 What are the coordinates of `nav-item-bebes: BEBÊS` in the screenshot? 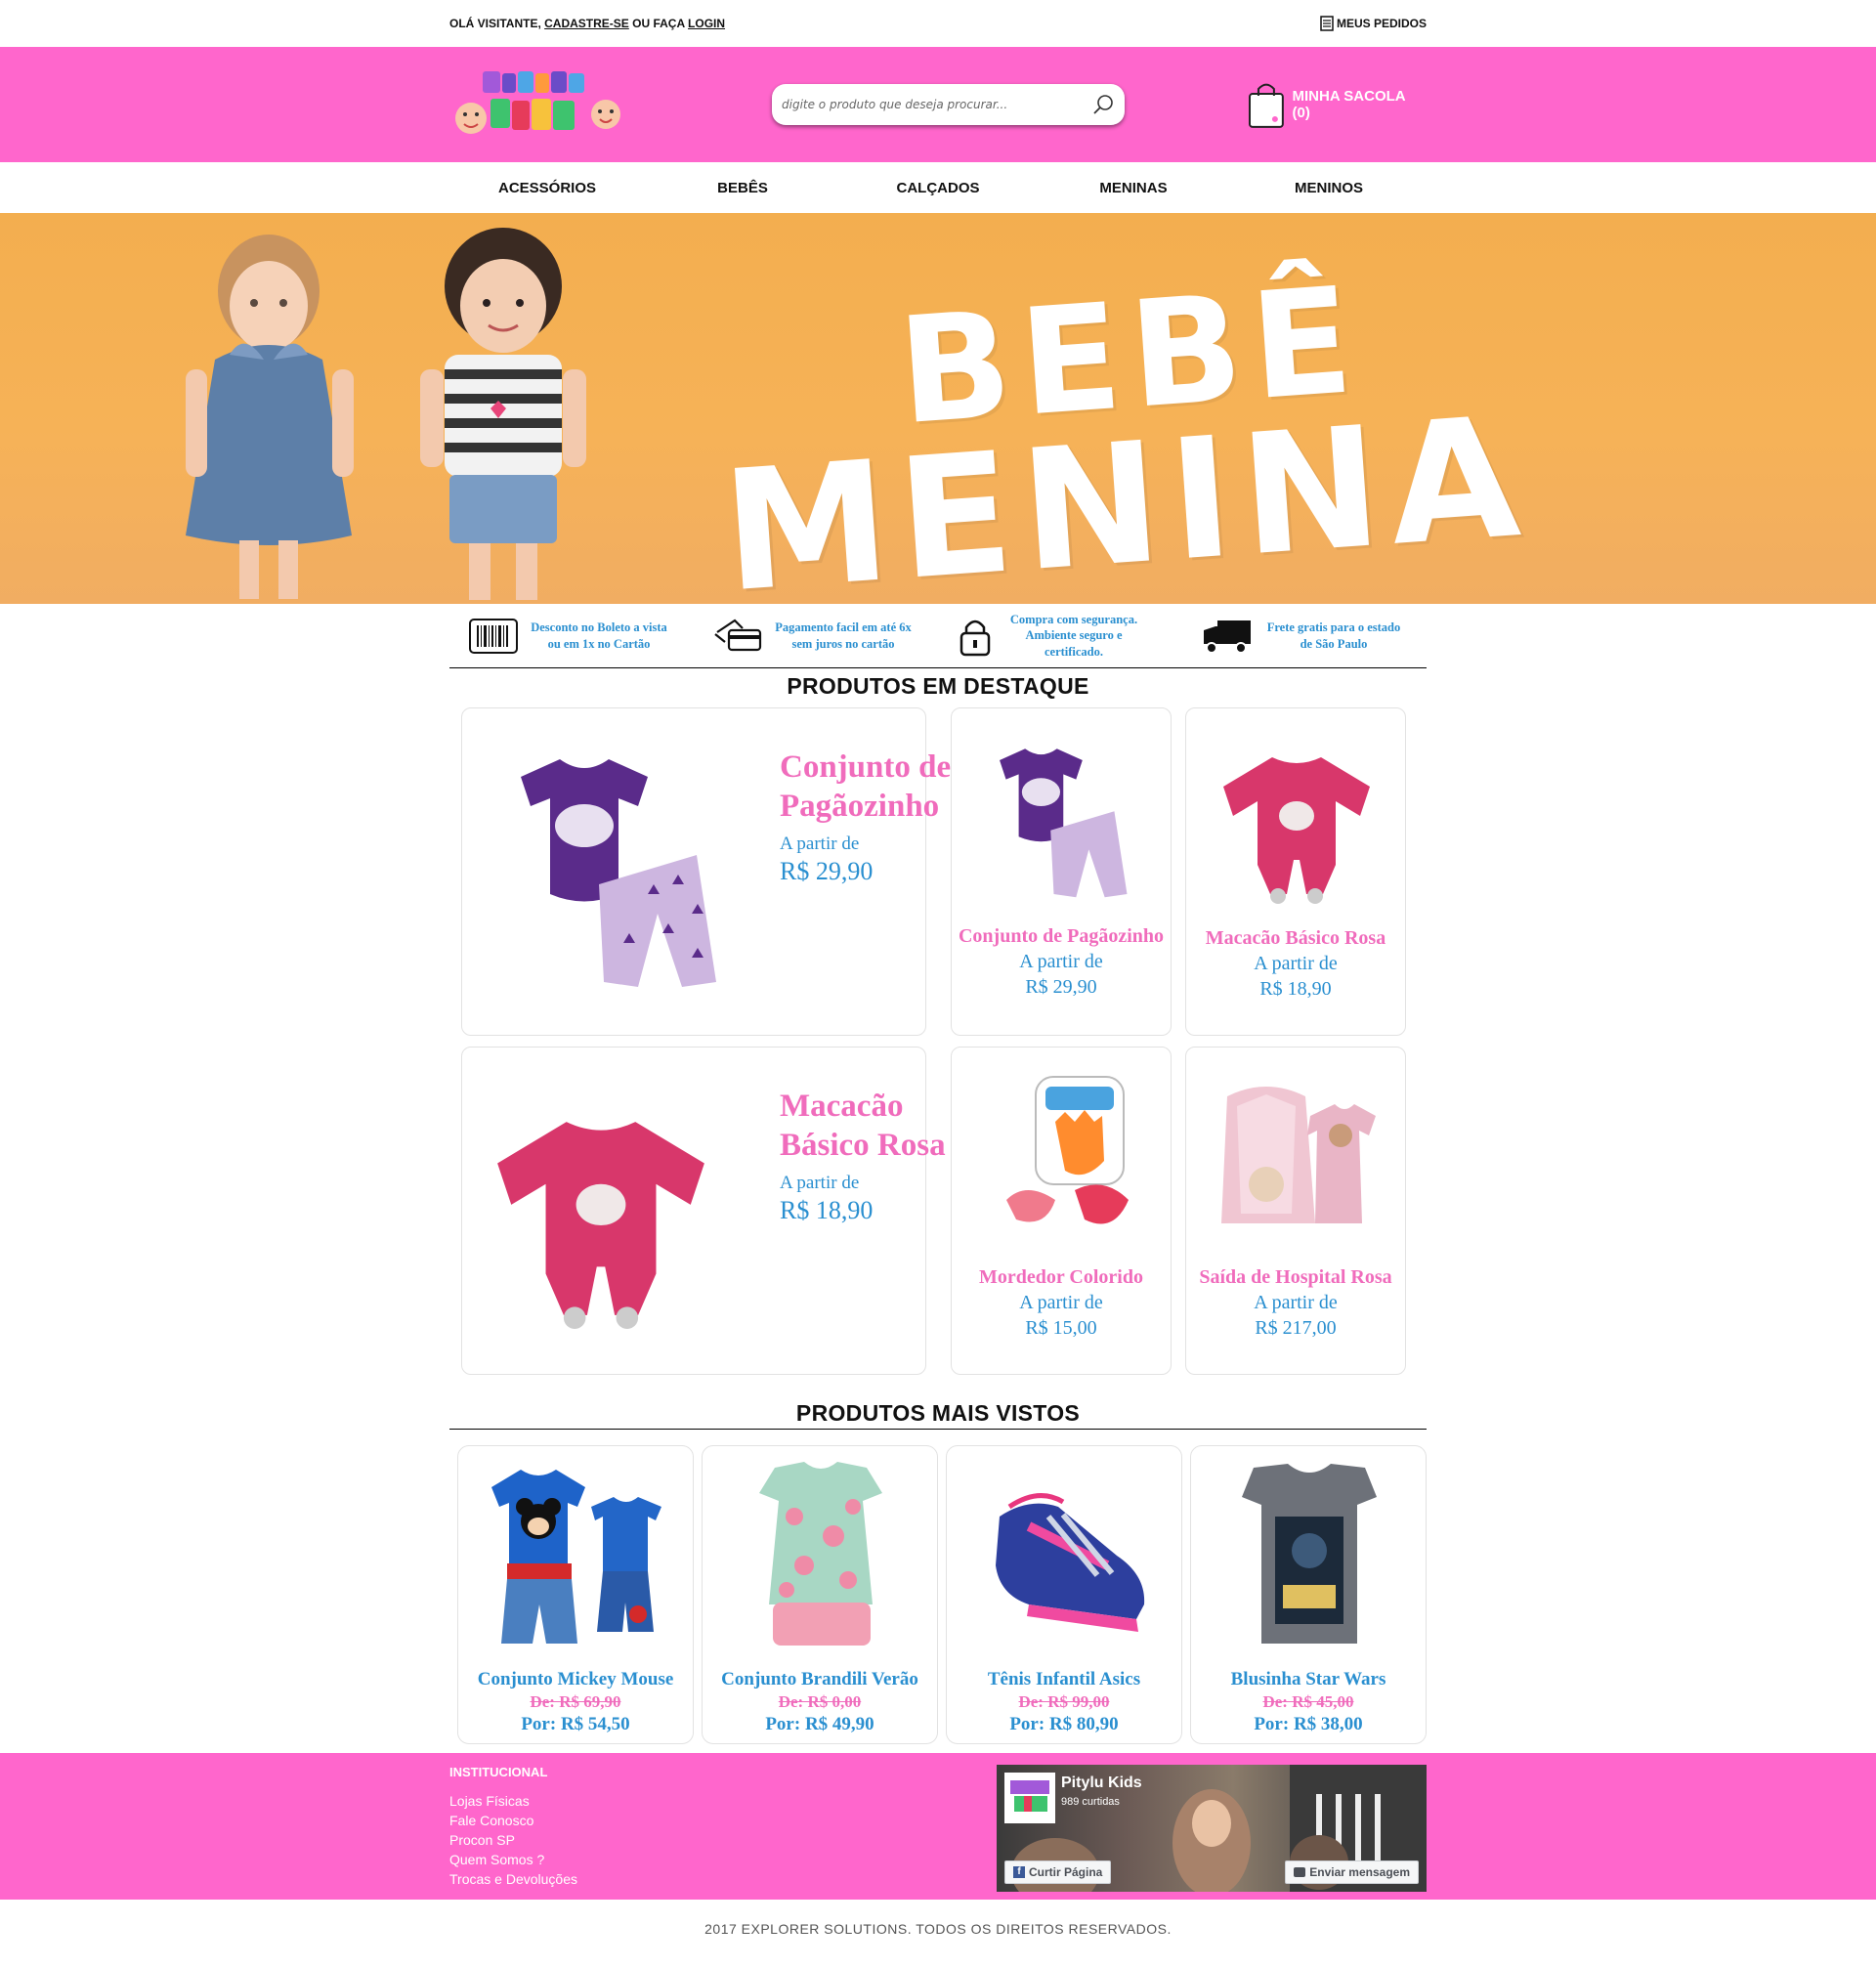 It's located at (742, 188).